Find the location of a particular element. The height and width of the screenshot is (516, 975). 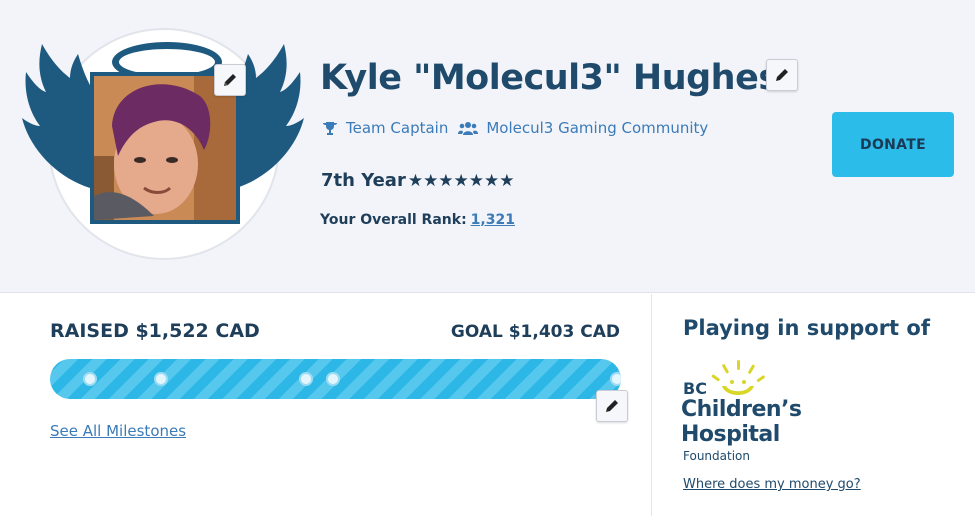

trophy-icon is located at coordinates (330, 128).